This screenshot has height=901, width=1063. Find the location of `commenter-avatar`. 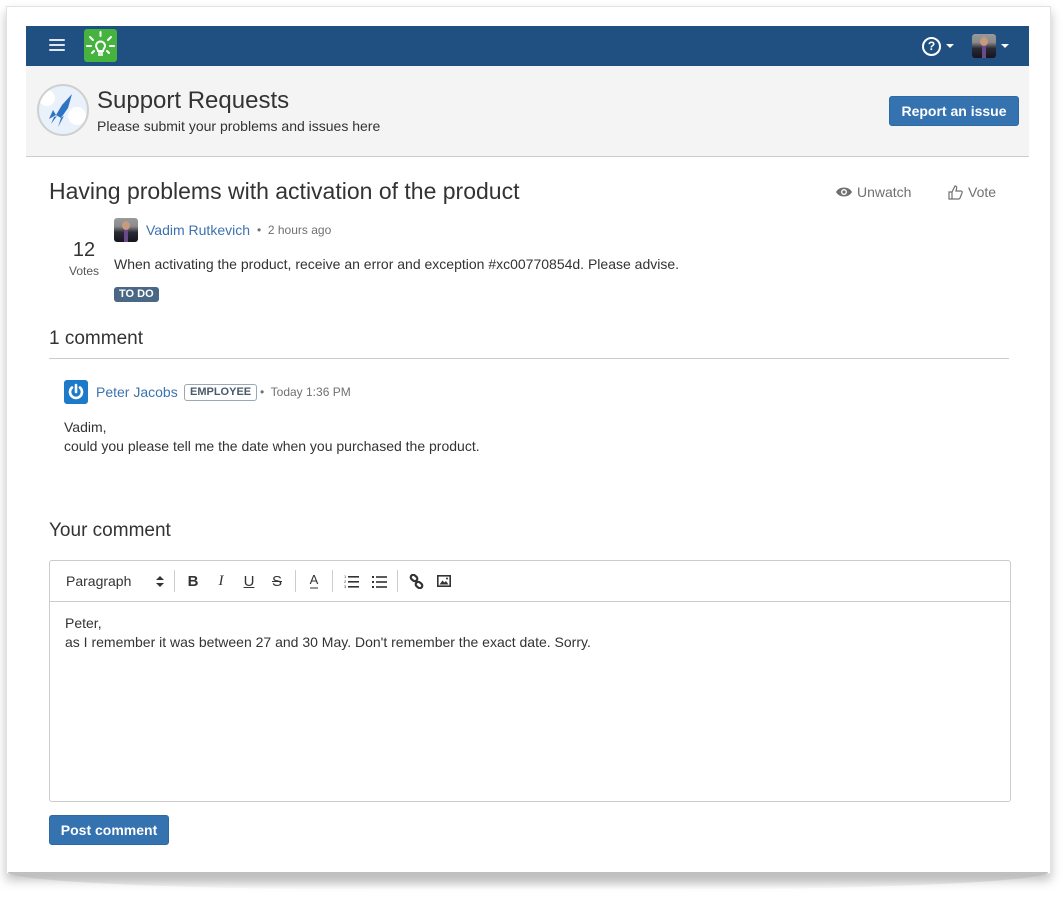

commenter-avatar is located at coordinates (76, 392).